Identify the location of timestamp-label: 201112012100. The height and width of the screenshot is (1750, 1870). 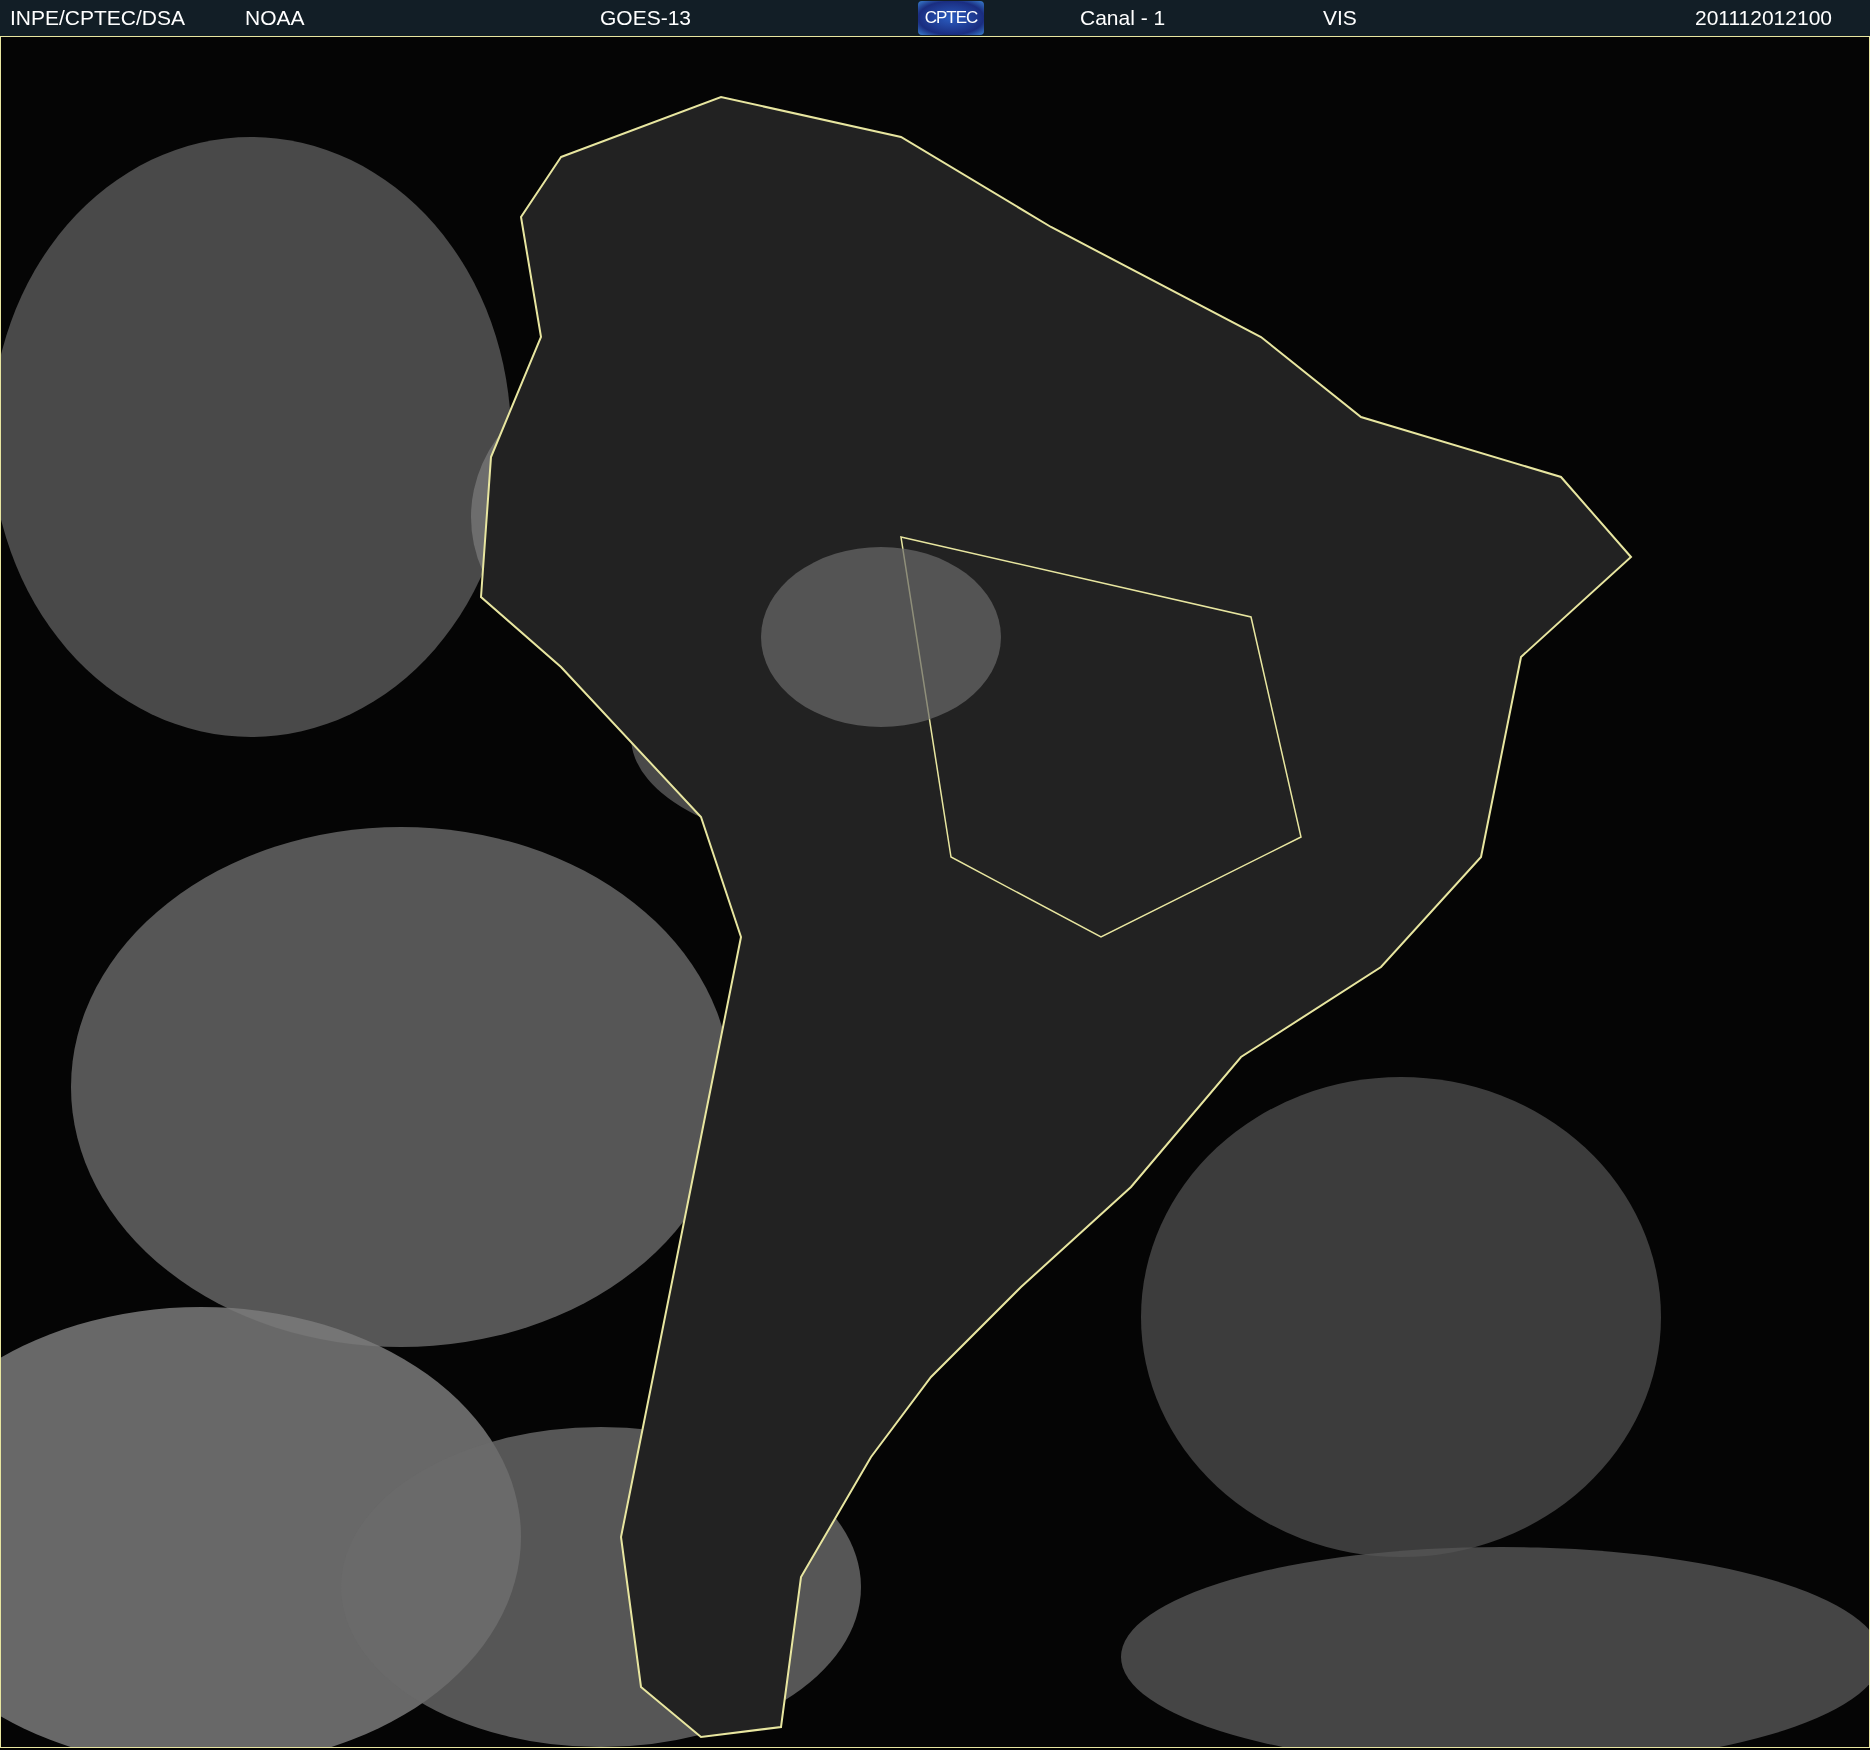
(1763, 18).